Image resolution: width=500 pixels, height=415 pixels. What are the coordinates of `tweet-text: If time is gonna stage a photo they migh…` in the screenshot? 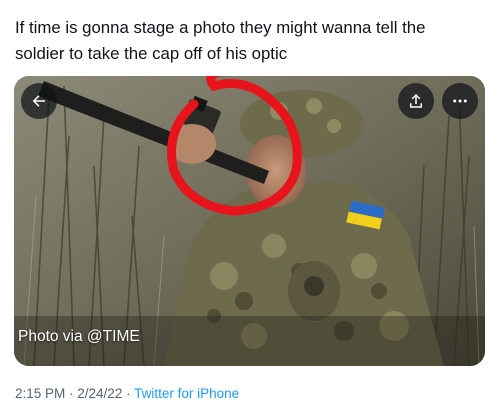 It's located at (250, 41).